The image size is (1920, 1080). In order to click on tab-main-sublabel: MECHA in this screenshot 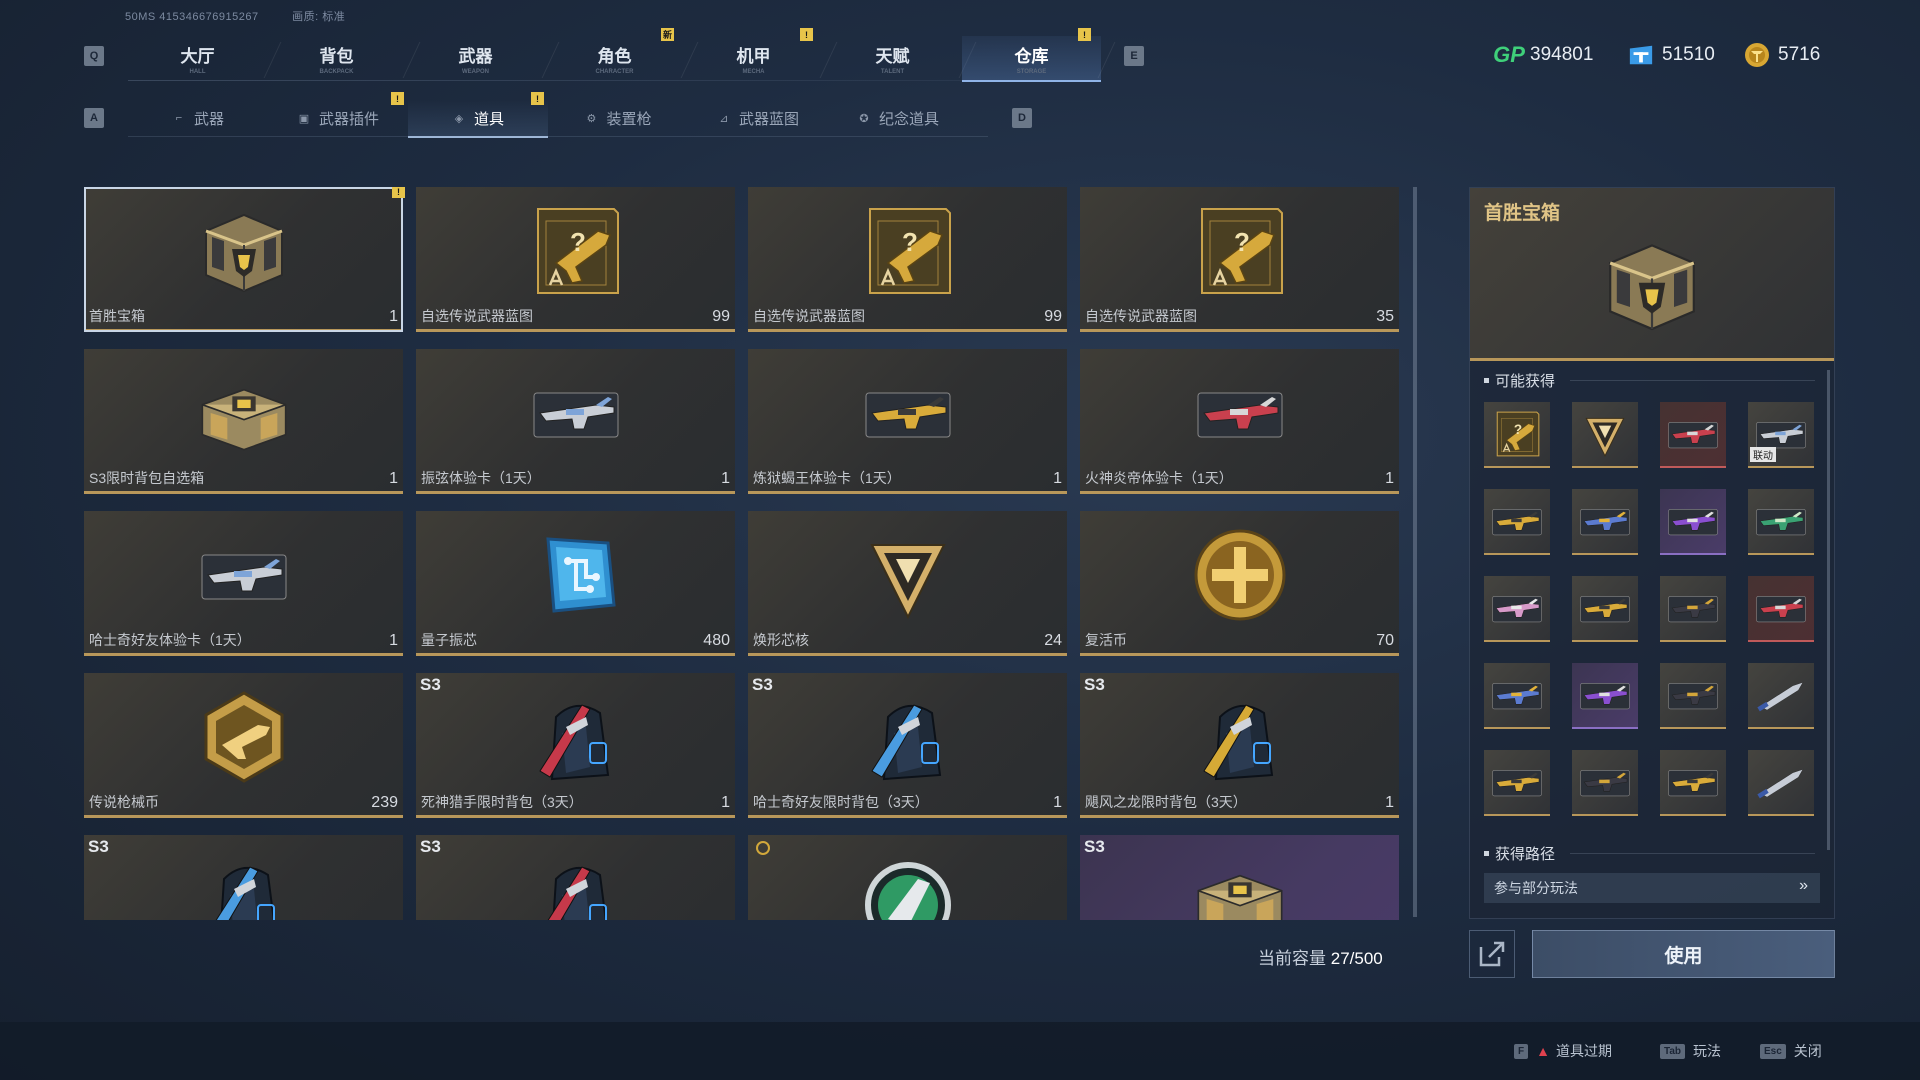, I will do `click(753, 71)`.